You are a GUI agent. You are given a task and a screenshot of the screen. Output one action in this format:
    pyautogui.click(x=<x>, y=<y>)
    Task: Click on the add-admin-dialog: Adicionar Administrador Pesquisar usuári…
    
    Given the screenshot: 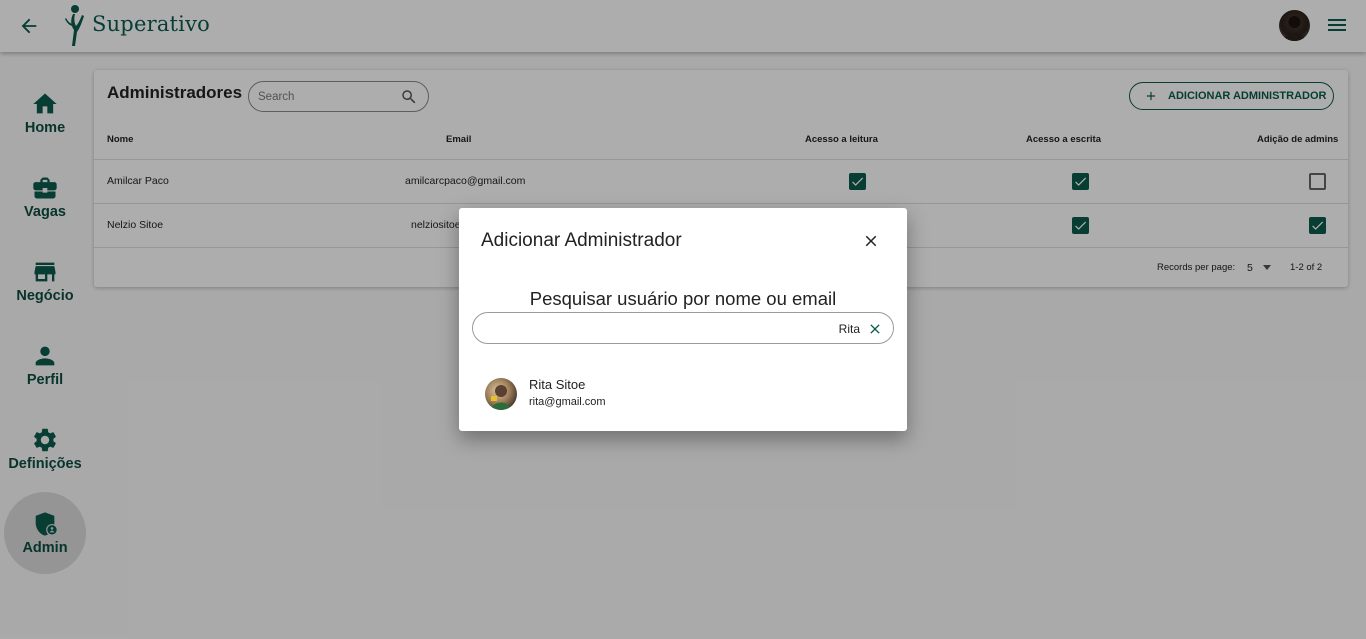 What is the action you would take?
    pyautogui.click(x=683, y=319)
    